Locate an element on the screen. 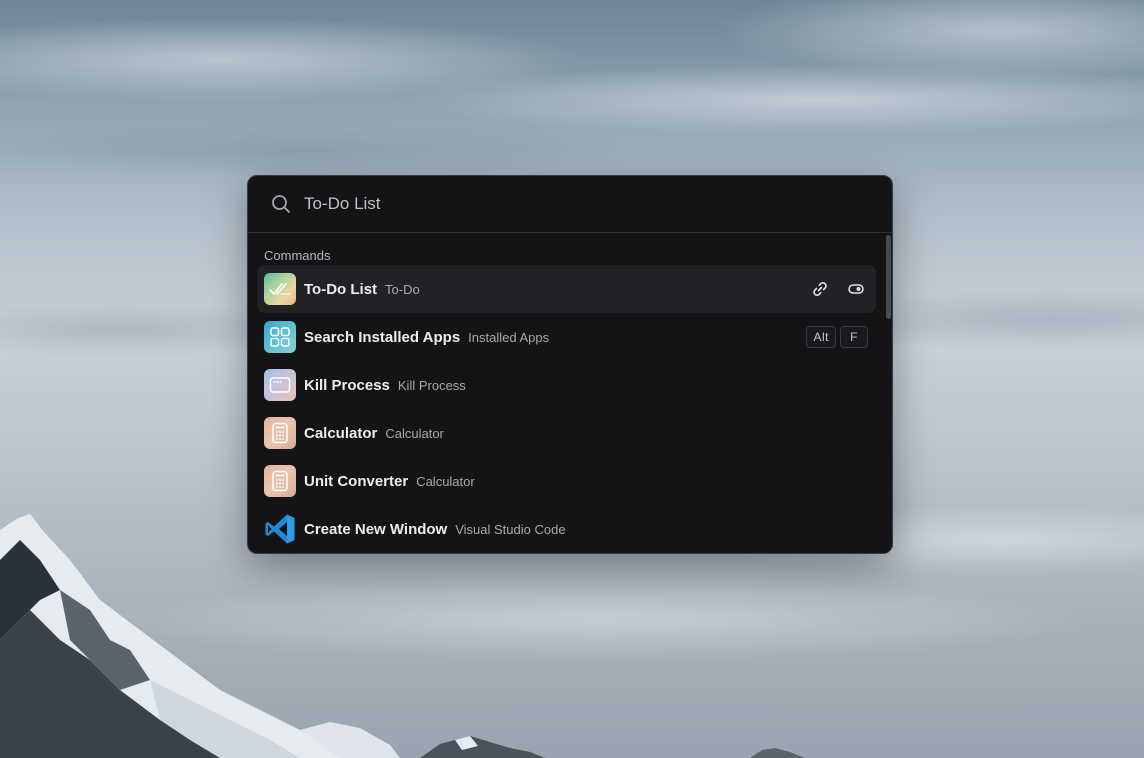  item-title: Unit Converter is located at coordinates (356, 481).